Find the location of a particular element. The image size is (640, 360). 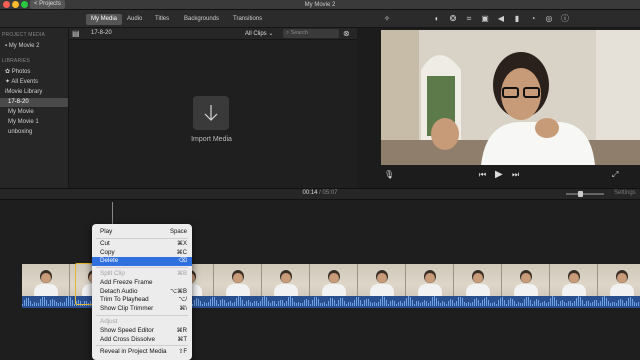

libraries-header: LIBRARIES is located at coordinates (16, 61).